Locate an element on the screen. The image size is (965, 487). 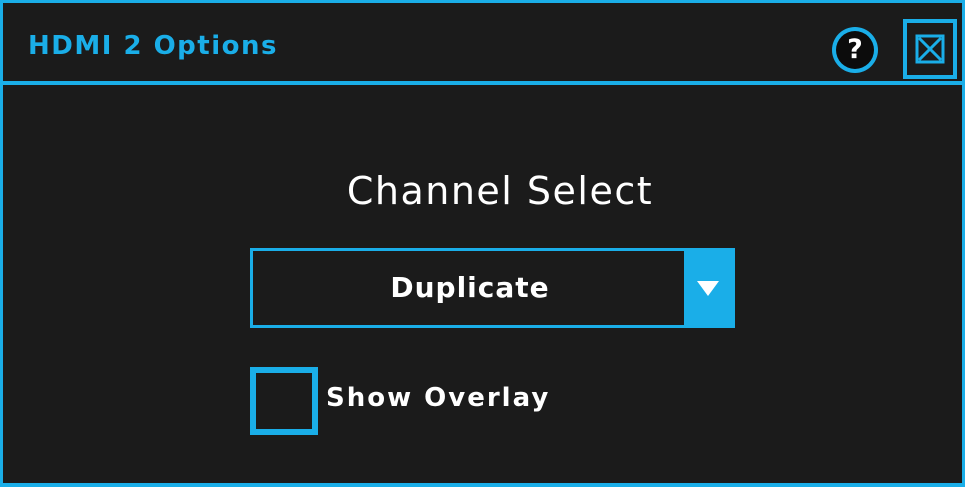
close-icon is located at coordinates (930, 49).